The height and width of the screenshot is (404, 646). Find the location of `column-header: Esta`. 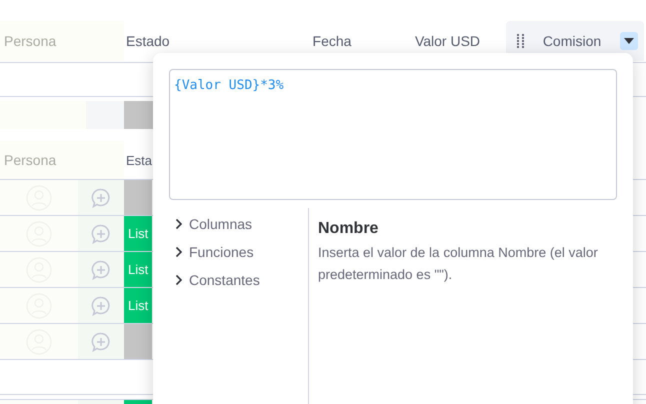

column-header: Esta is located at coordinates (139, 161).